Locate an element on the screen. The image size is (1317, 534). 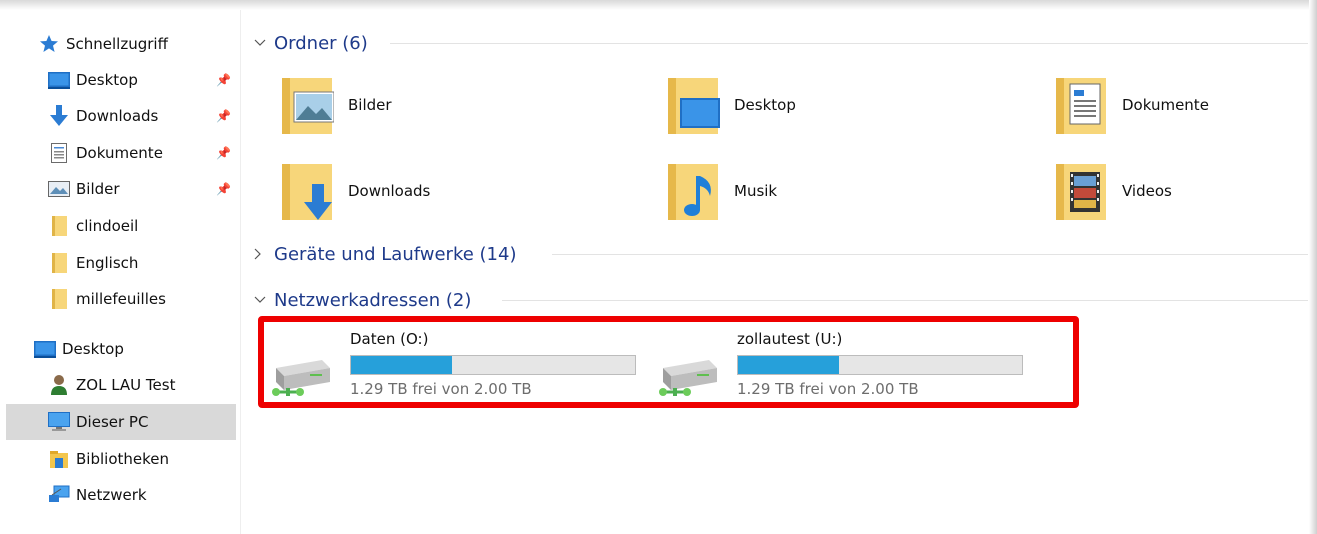
folder-tile-label: Dokumente is located at coordinates (1165, 105).